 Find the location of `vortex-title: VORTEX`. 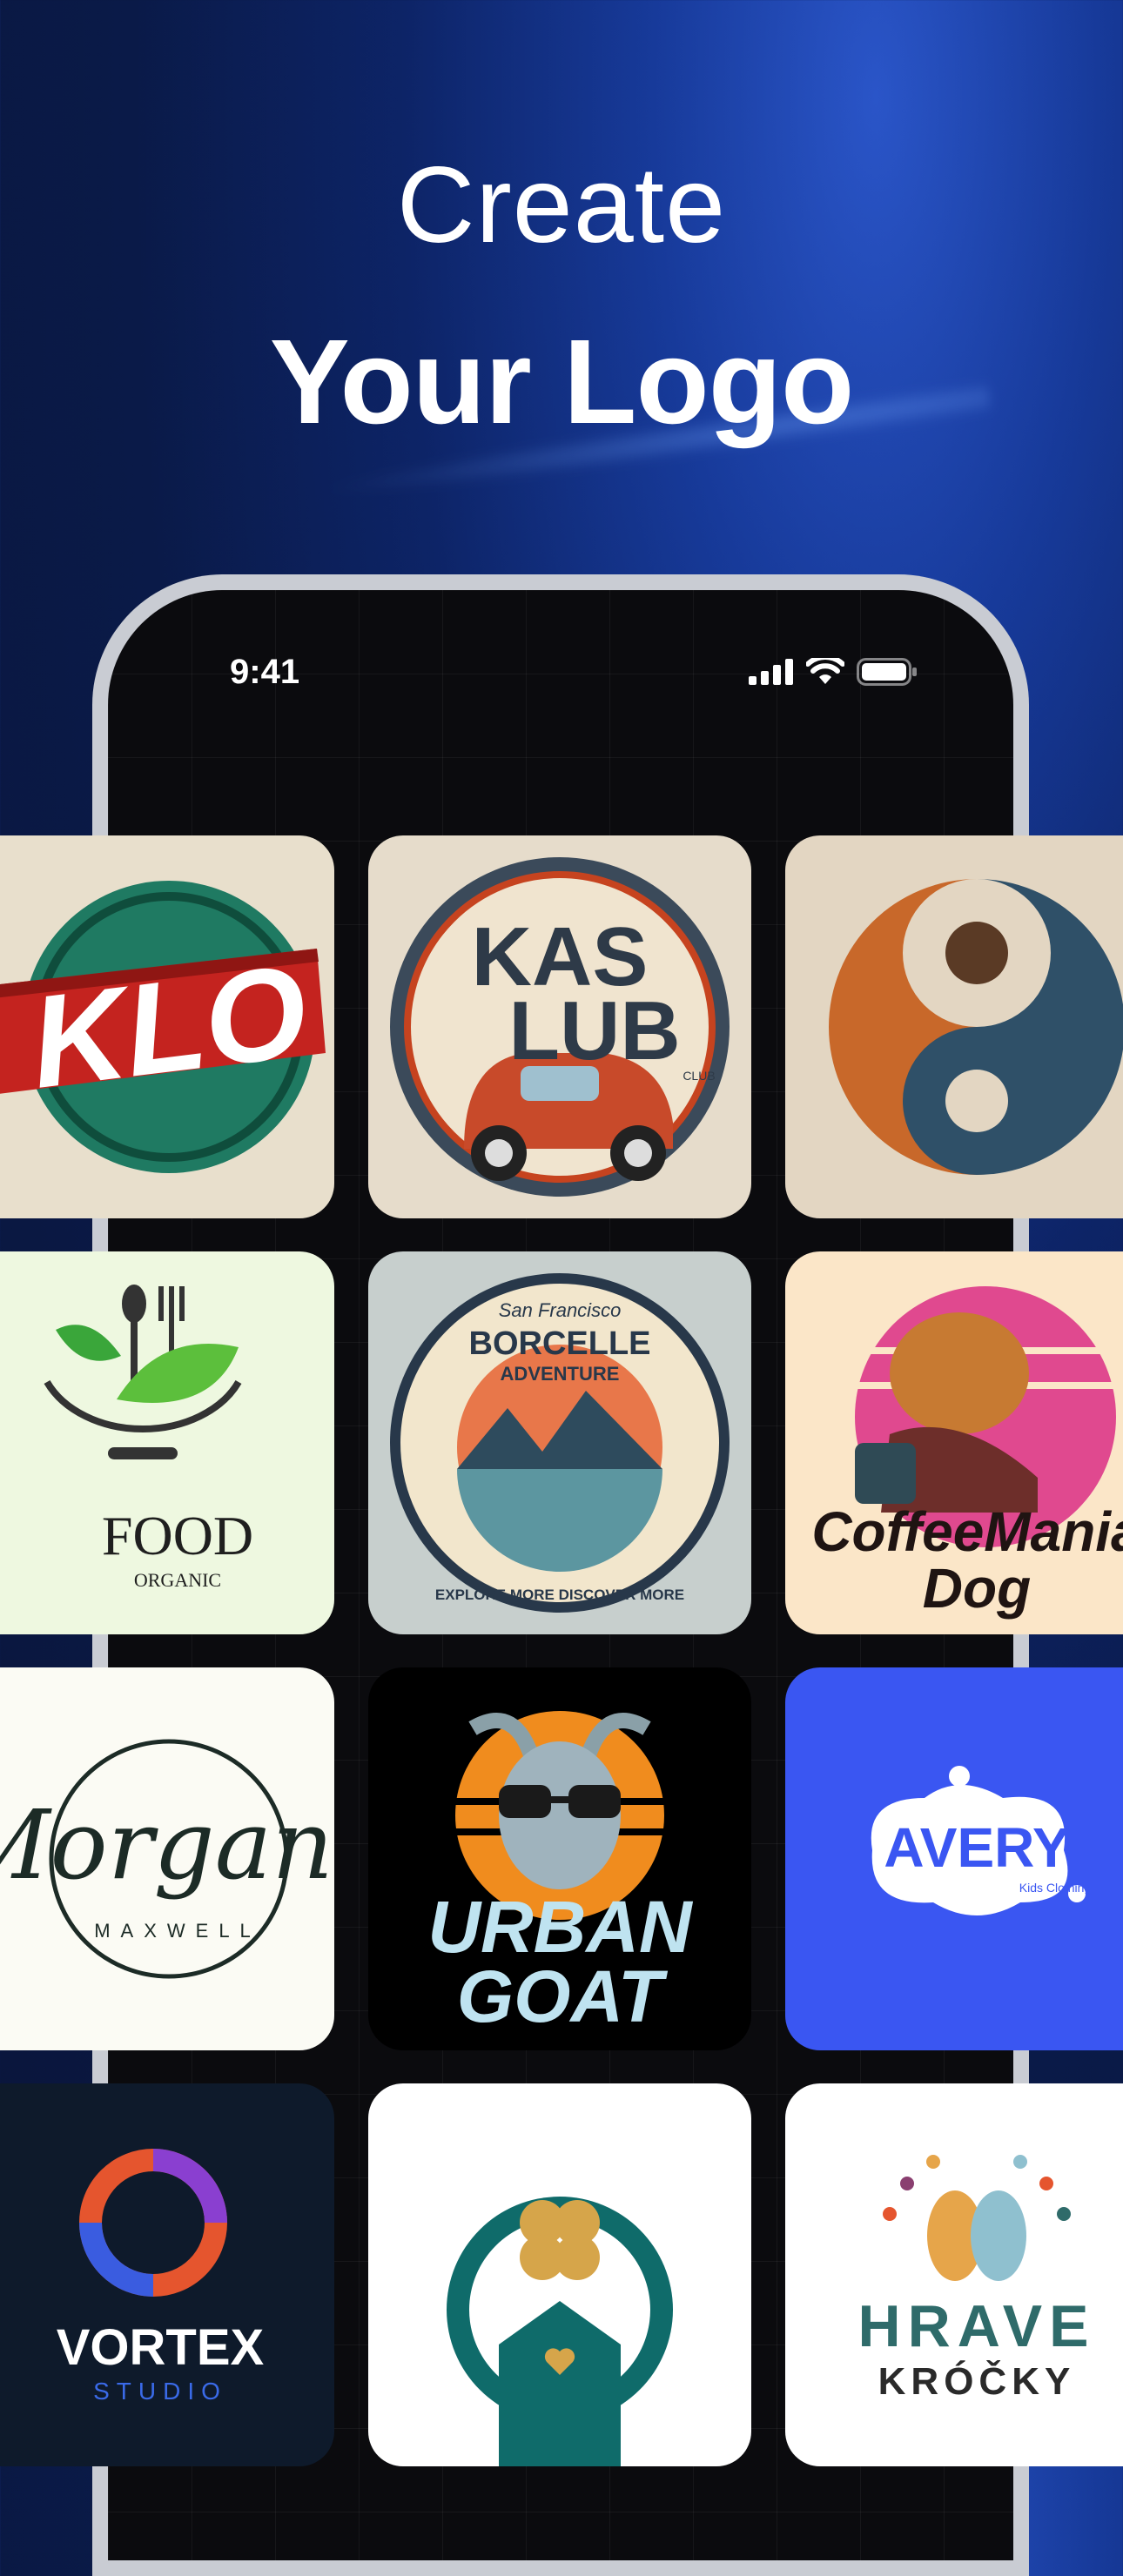

vortex-title: VORTEX is located at coordinates (161, 2347).